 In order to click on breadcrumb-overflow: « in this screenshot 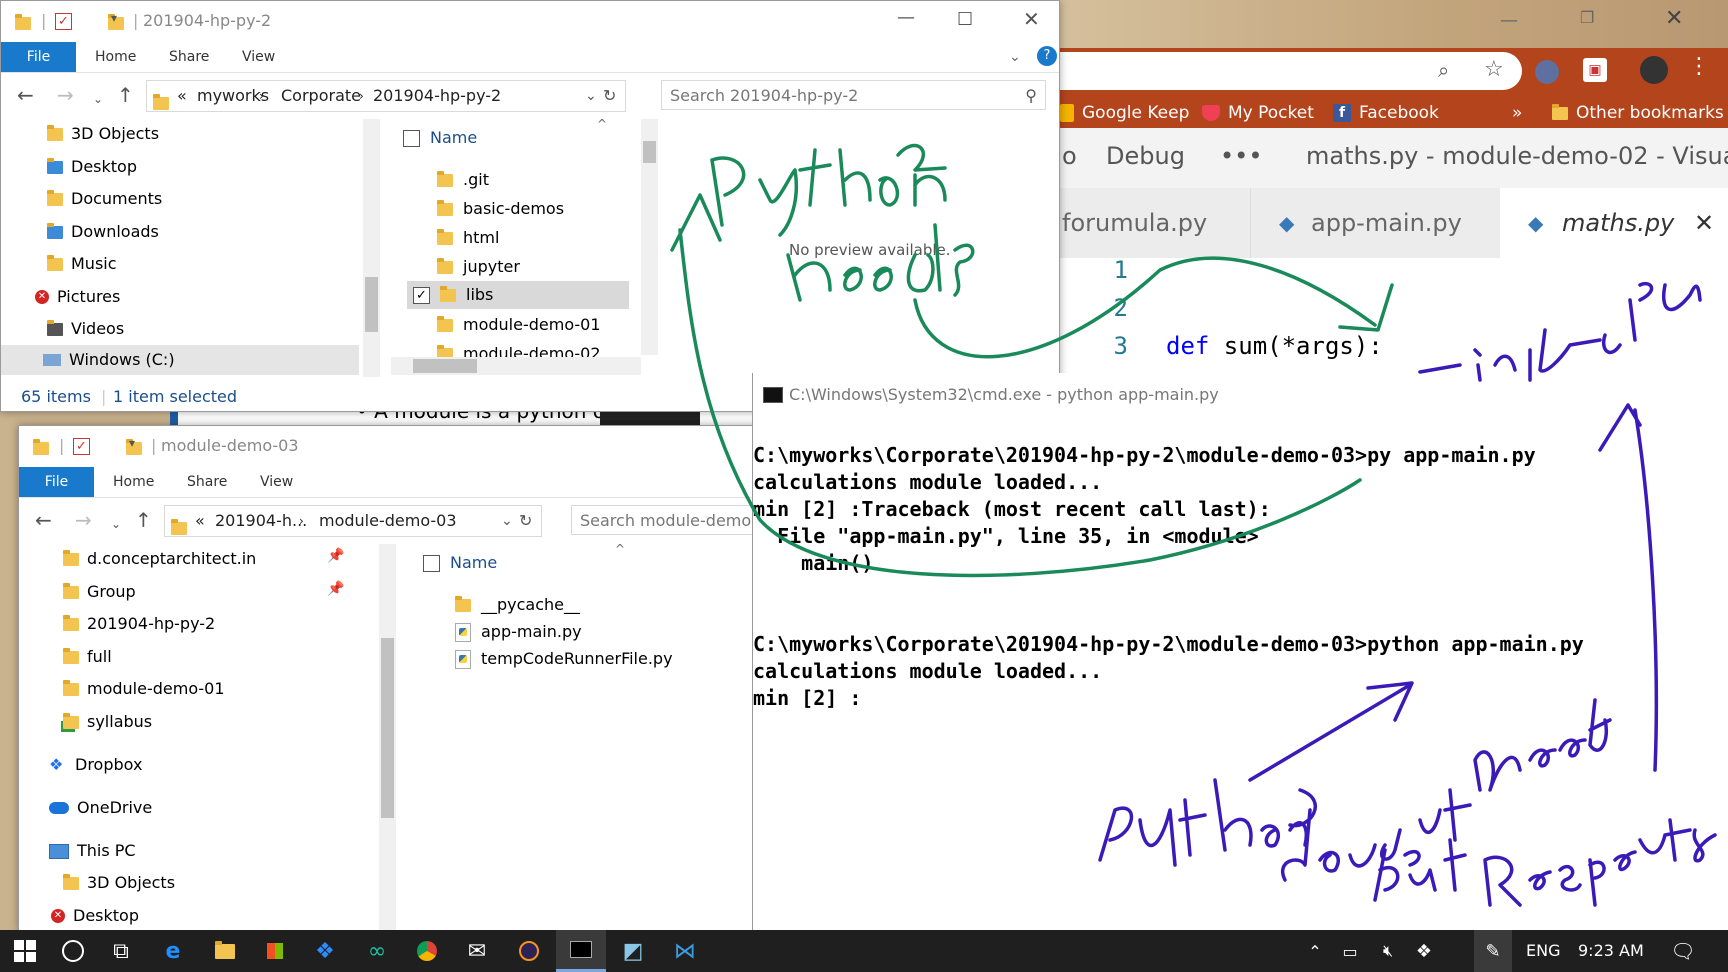, I will do `click(182, 96)`.